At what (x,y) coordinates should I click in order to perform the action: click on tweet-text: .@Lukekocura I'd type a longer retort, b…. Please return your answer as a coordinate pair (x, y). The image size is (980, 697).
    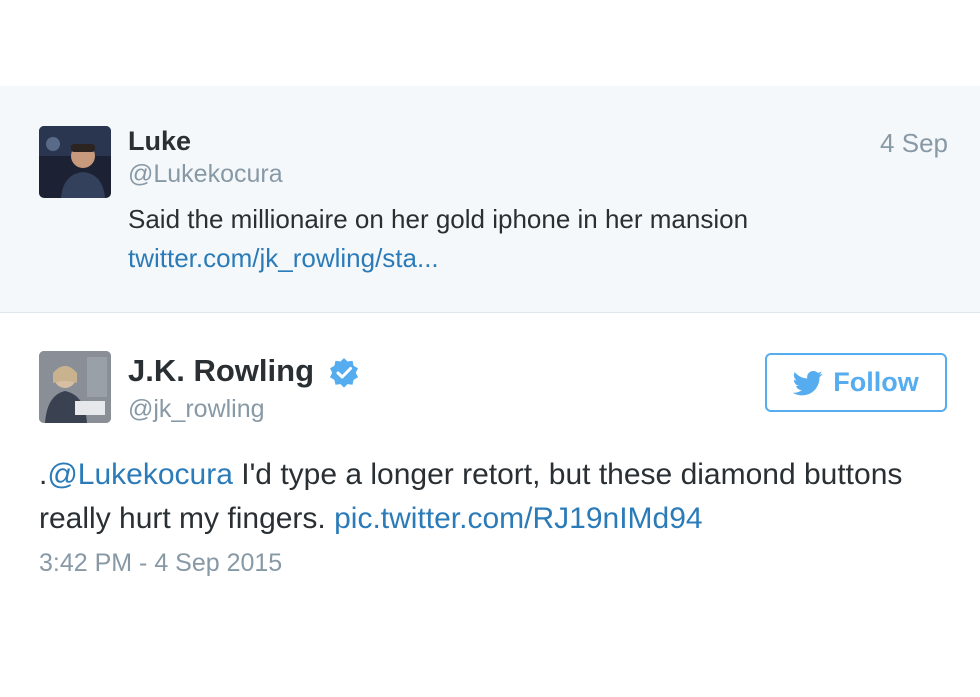
    Looking at the image, I should click on (489, 497).